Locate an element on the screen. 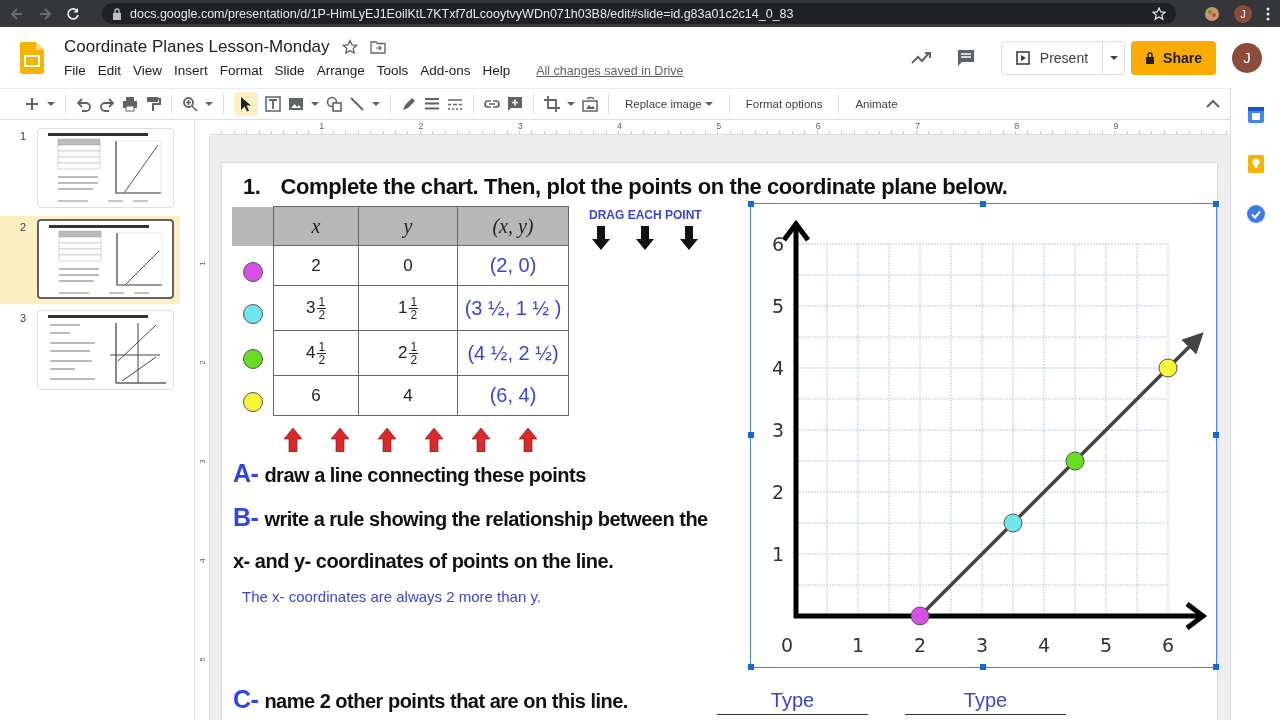  ruler-number: 4 is located at coordinates (620, 126).